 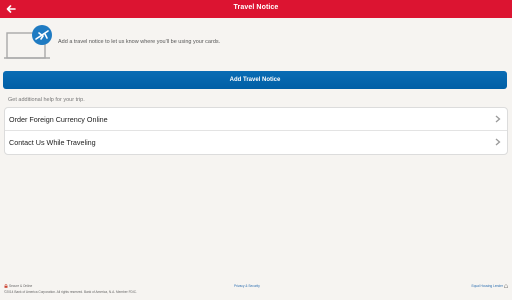 What do you see at coordinates (506, 286) in the screenshot?
I see `house-icon` at bounding box center [506, 286].